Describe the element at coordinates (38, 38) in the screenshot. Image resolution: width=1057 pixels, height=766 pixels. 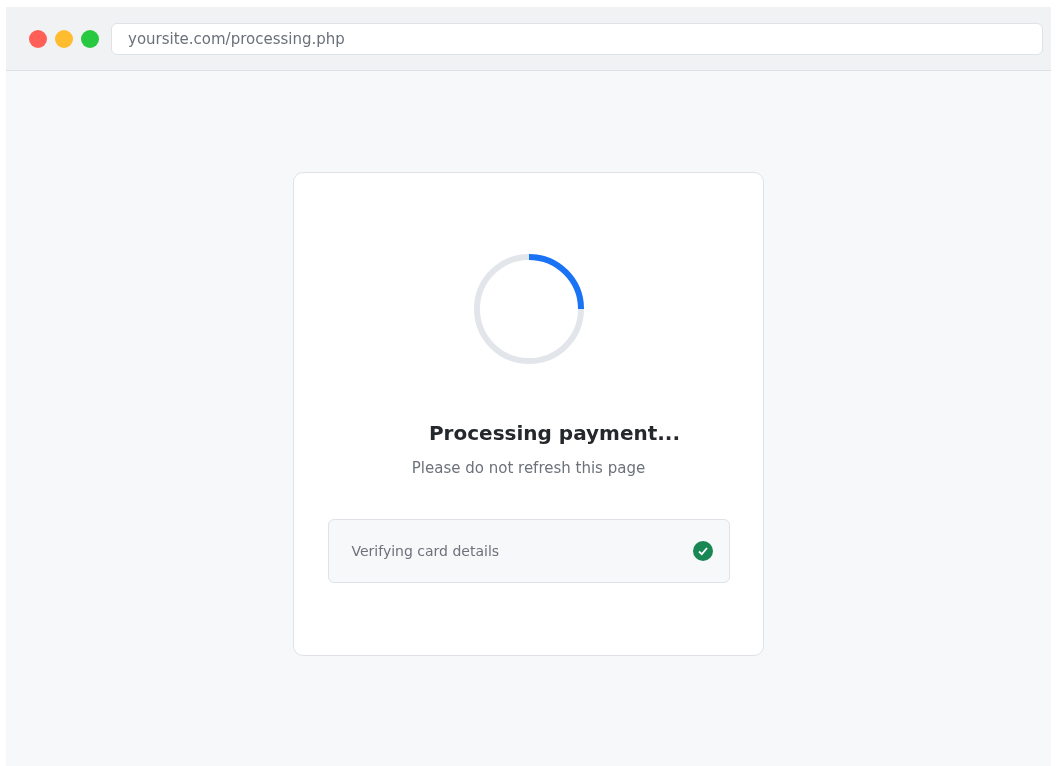
I see `close-dot` at that location.